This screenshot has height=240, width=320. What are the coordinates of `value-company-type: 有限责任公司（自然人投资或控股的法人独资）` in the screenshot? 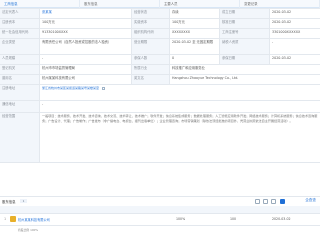 It's located at (86, 46).